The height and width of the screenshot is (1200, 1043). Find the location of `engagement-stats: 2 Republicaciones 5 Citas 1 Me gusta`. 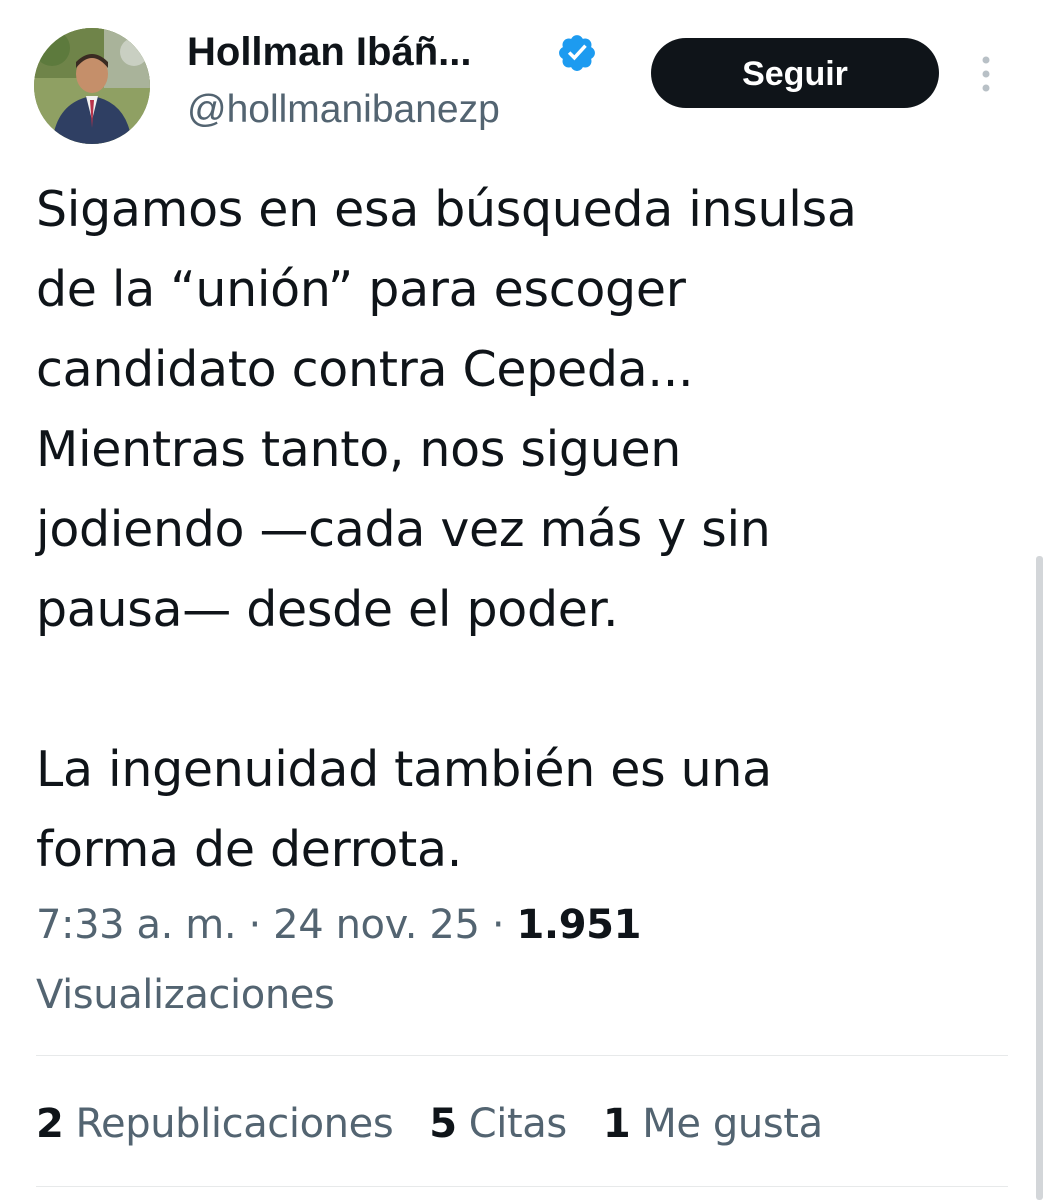

engagement-stats: 2 Republicaciones 5 Citas 1 Me gusta is located at coordinates (447, 1124).